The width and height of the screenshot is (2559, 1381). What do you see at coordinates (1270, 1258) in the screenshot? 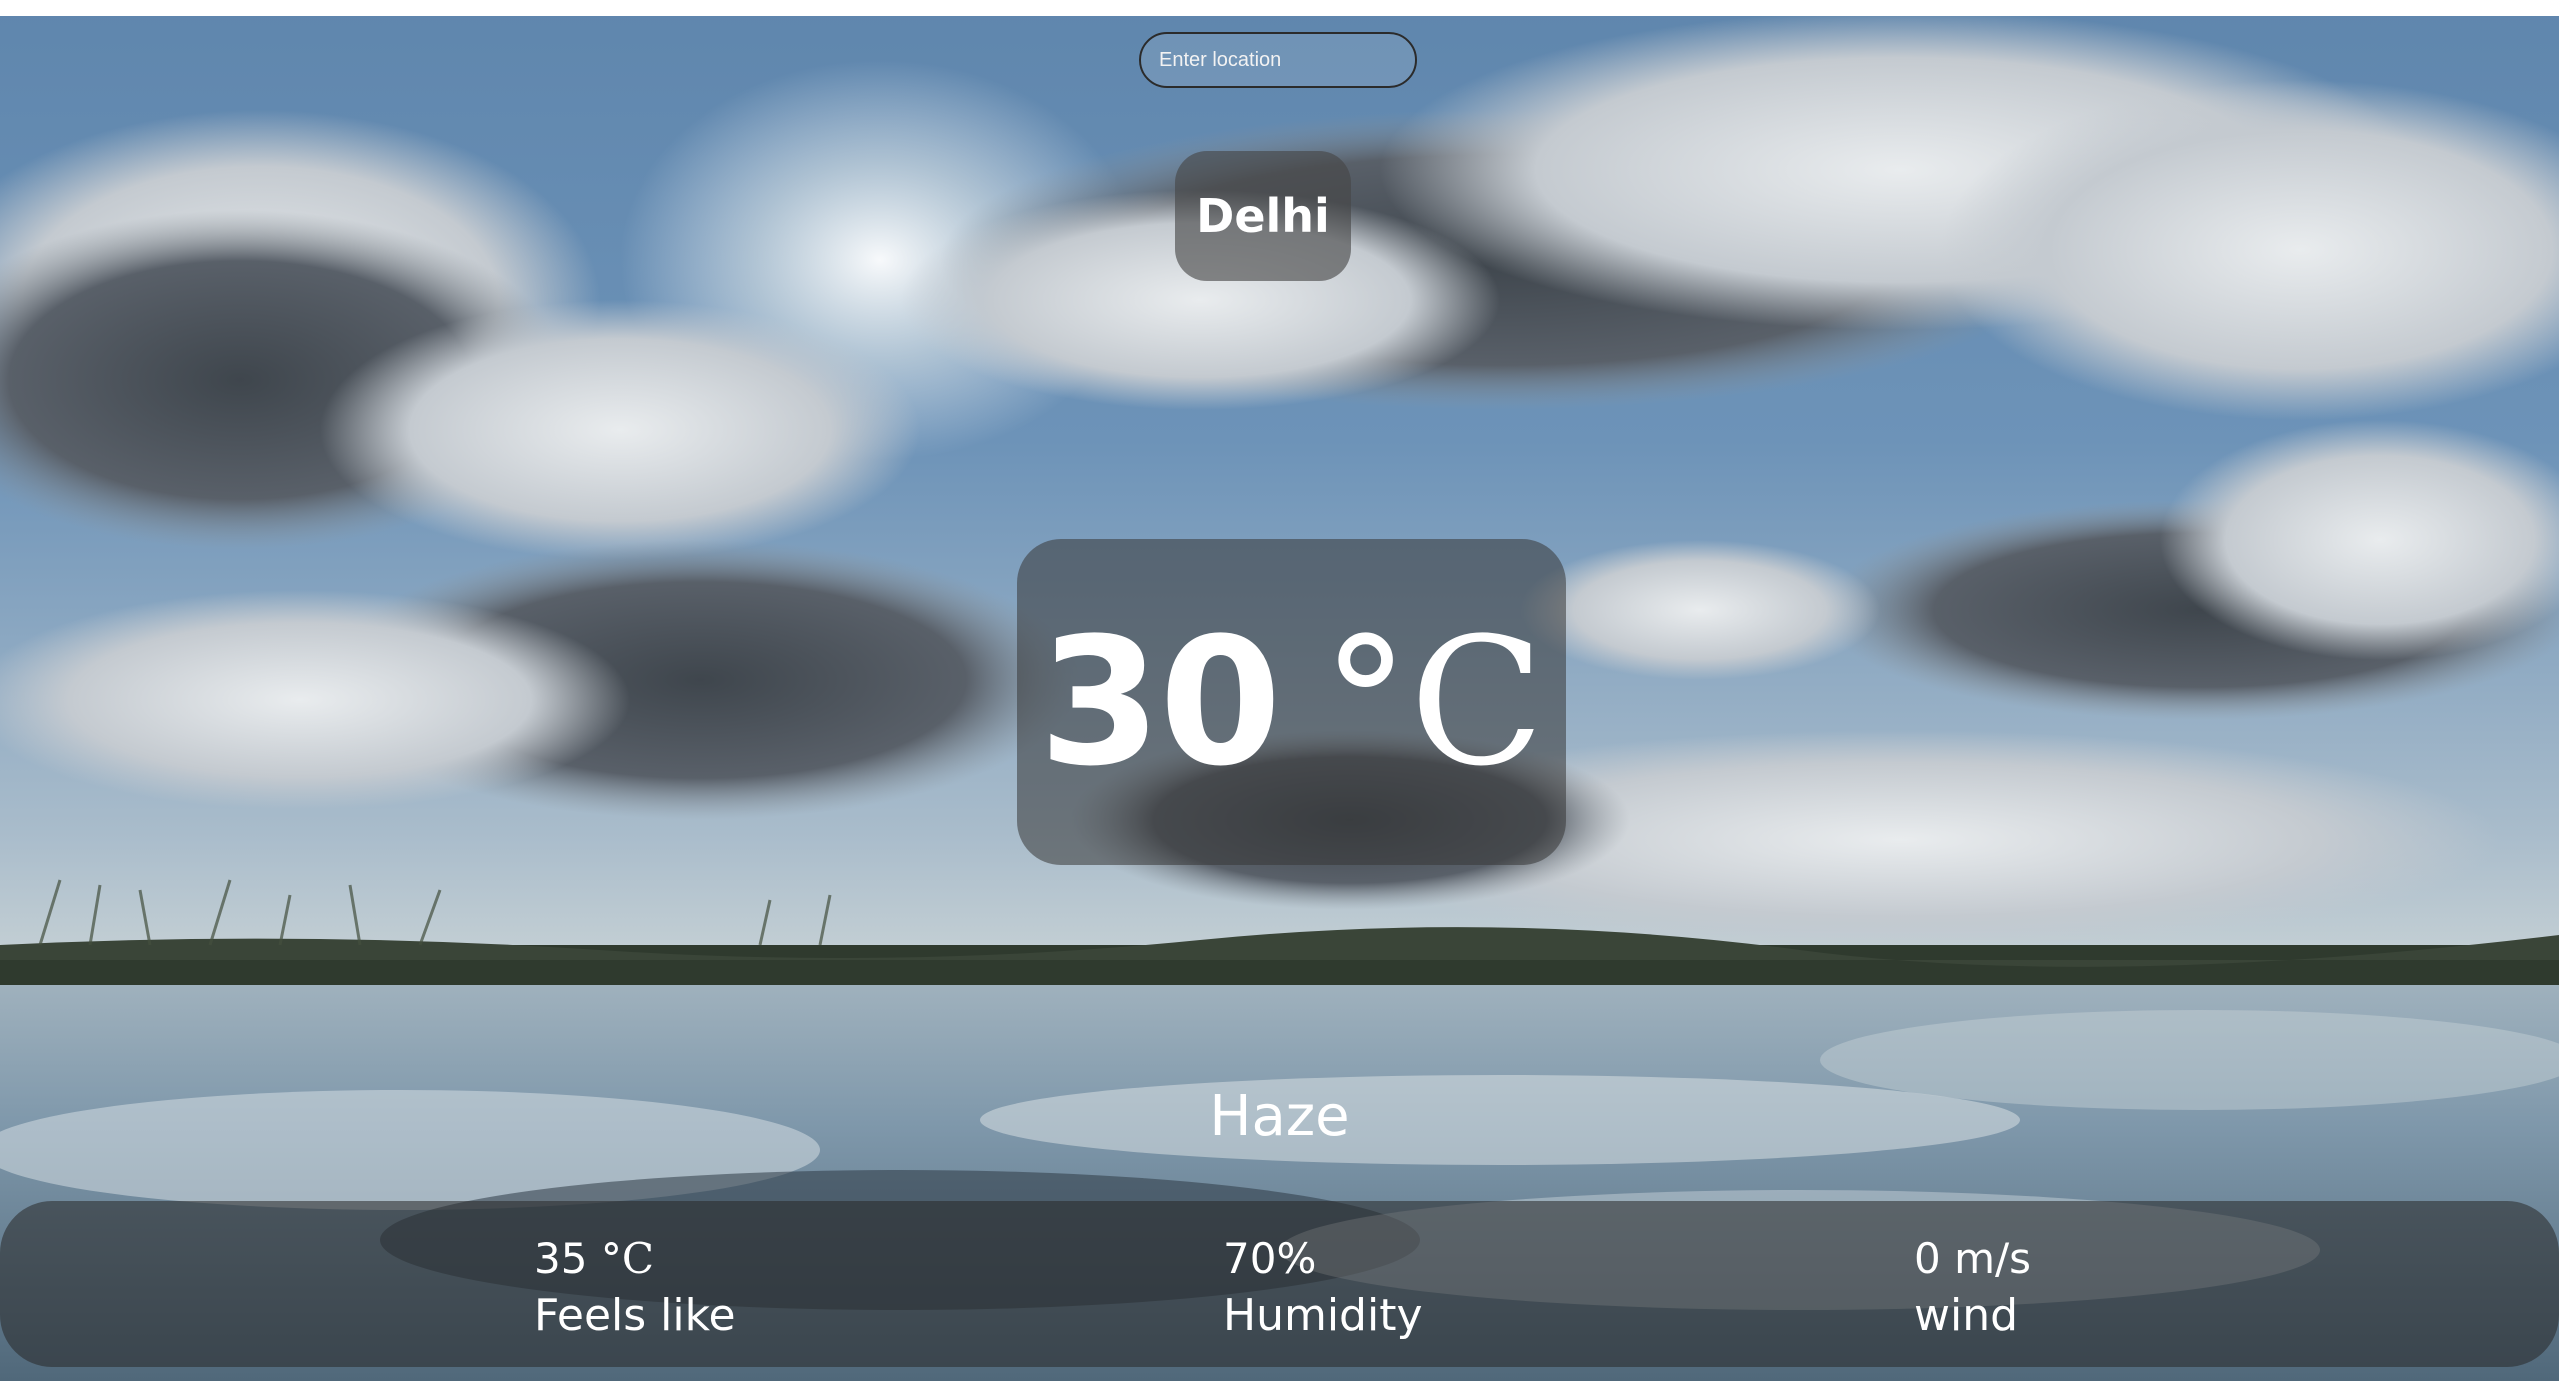
I see `humidity-value: 70%` at bounding box center [1270, 1258].